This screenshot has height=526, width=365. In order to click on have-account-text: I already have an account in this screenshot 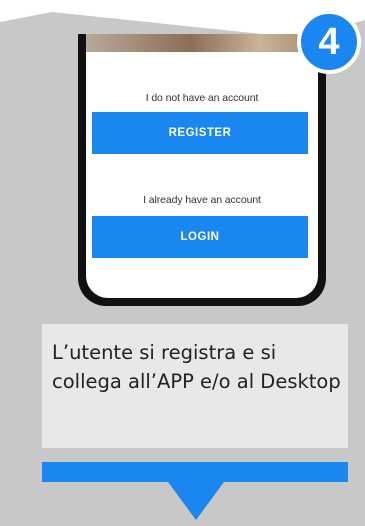, I will do `click(202, 200)`.